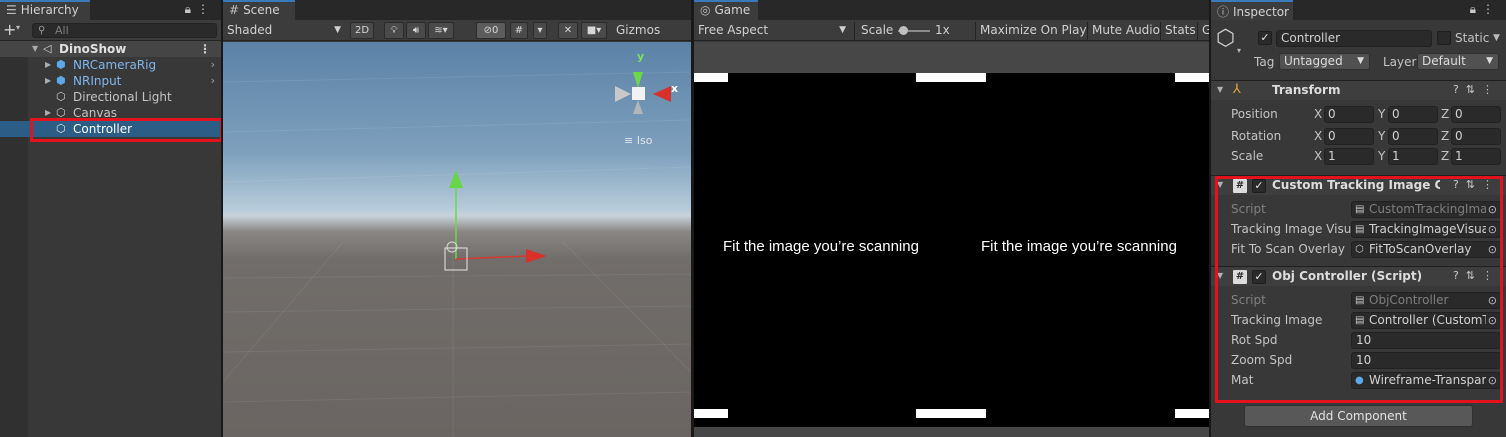 This screenshot has width=1506, height=437. Describe the element at coordinates (638, 80) in the screenshot. I see `orient-y-cone` at that location.